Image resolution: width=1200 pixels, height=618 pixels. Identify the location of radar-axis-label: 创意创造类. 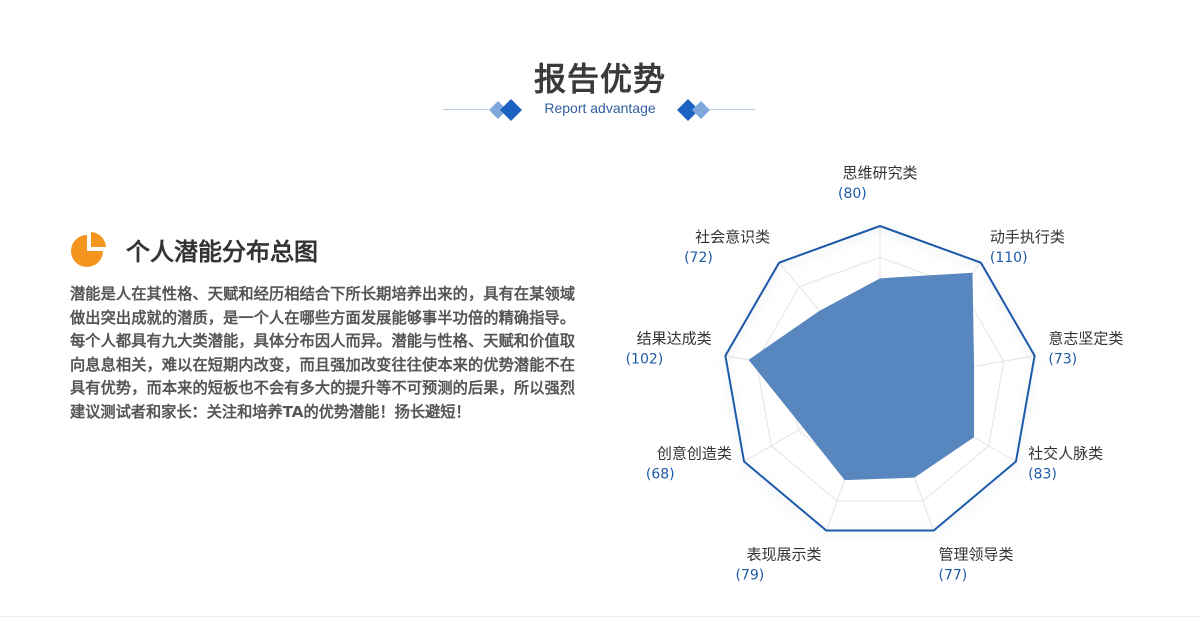
(694, 454).